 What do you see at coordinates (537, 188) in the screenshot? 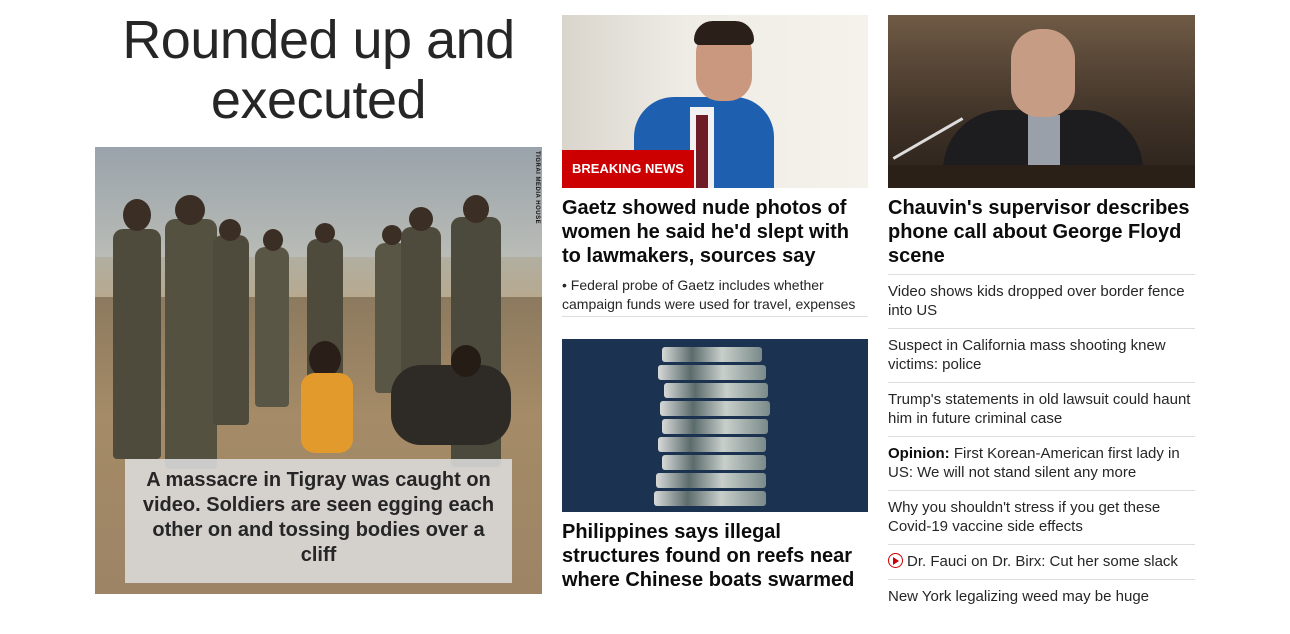
I see `image-credit: TIGRAI MEDIA HOUSE` at bounding box center [537, 188].